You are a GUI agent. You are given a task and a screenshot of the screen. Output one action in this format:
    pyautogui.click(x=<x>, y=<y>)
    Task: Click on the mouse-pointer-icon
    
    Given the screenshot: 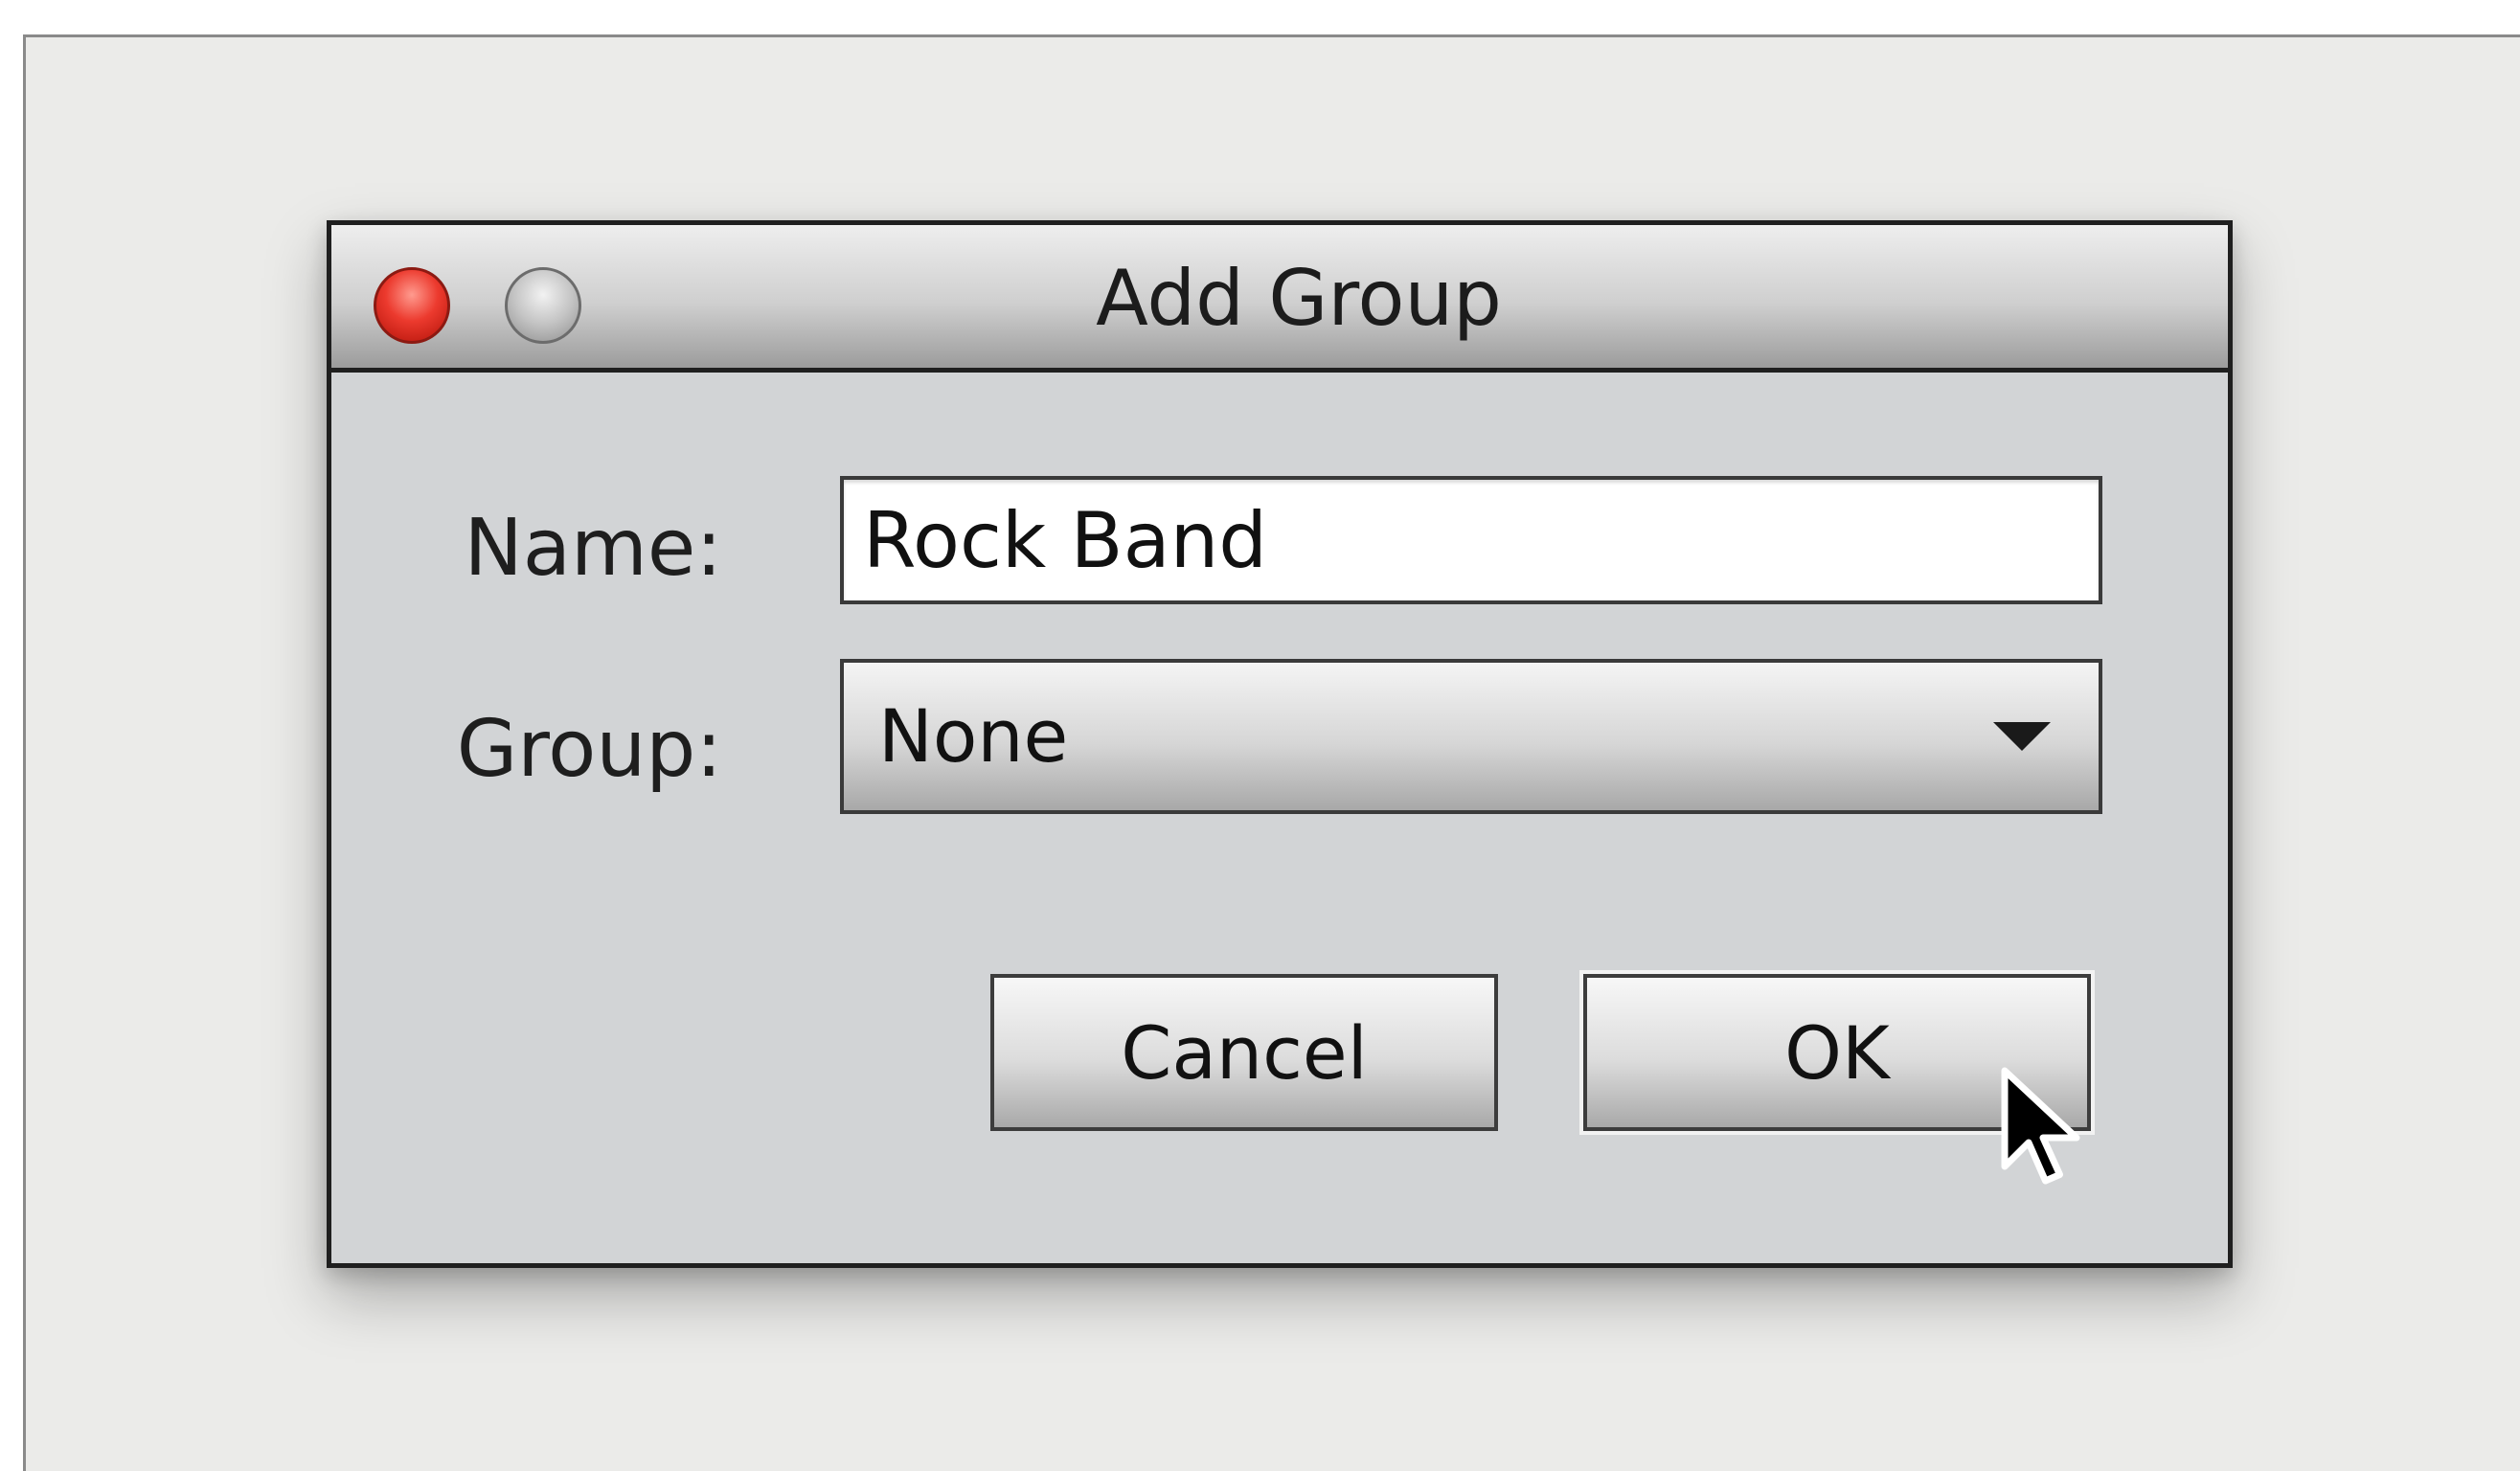 What is the action you would take?
    pyautogui.click(x=2040, y=1126)
    